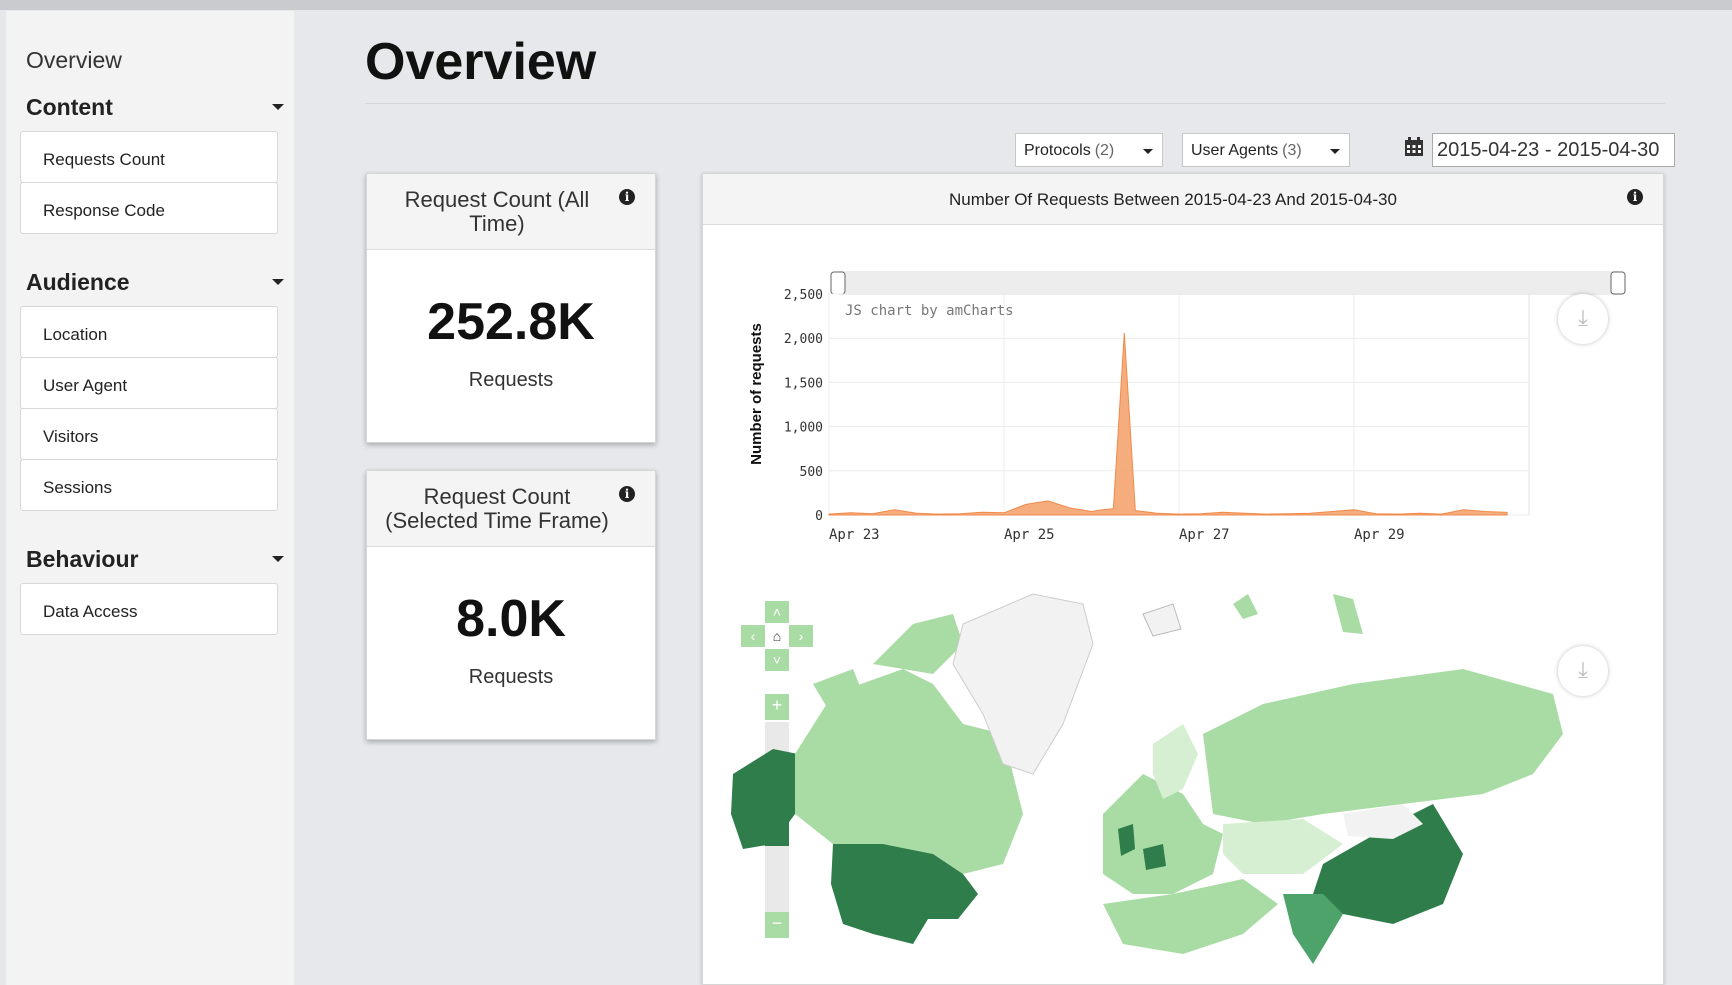  What do you see at coordinates (1618, 283) in the screenshot?
I see `scrollbar-right-handle` at bounding box center [1618, 283].